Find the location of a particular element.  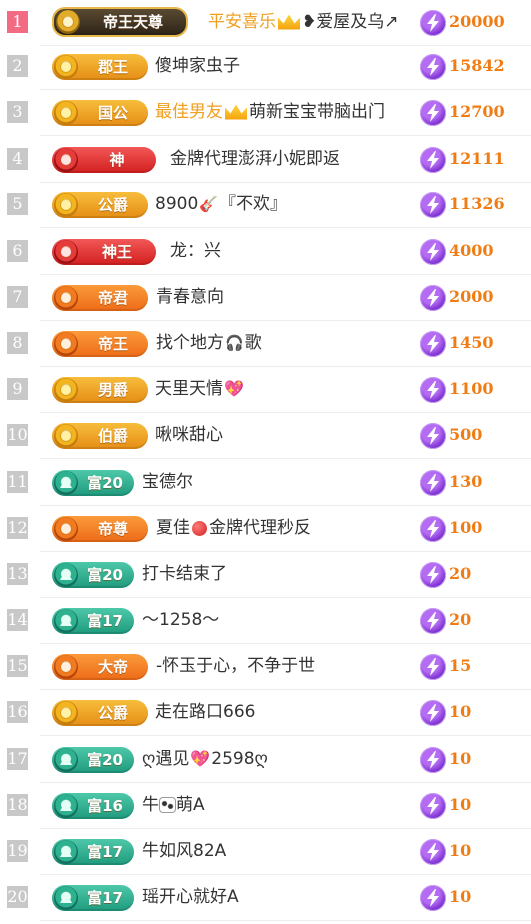

list-item: 17 富20 ღ遇见💖2598ღ 10 is located at coordinates (265, 760).